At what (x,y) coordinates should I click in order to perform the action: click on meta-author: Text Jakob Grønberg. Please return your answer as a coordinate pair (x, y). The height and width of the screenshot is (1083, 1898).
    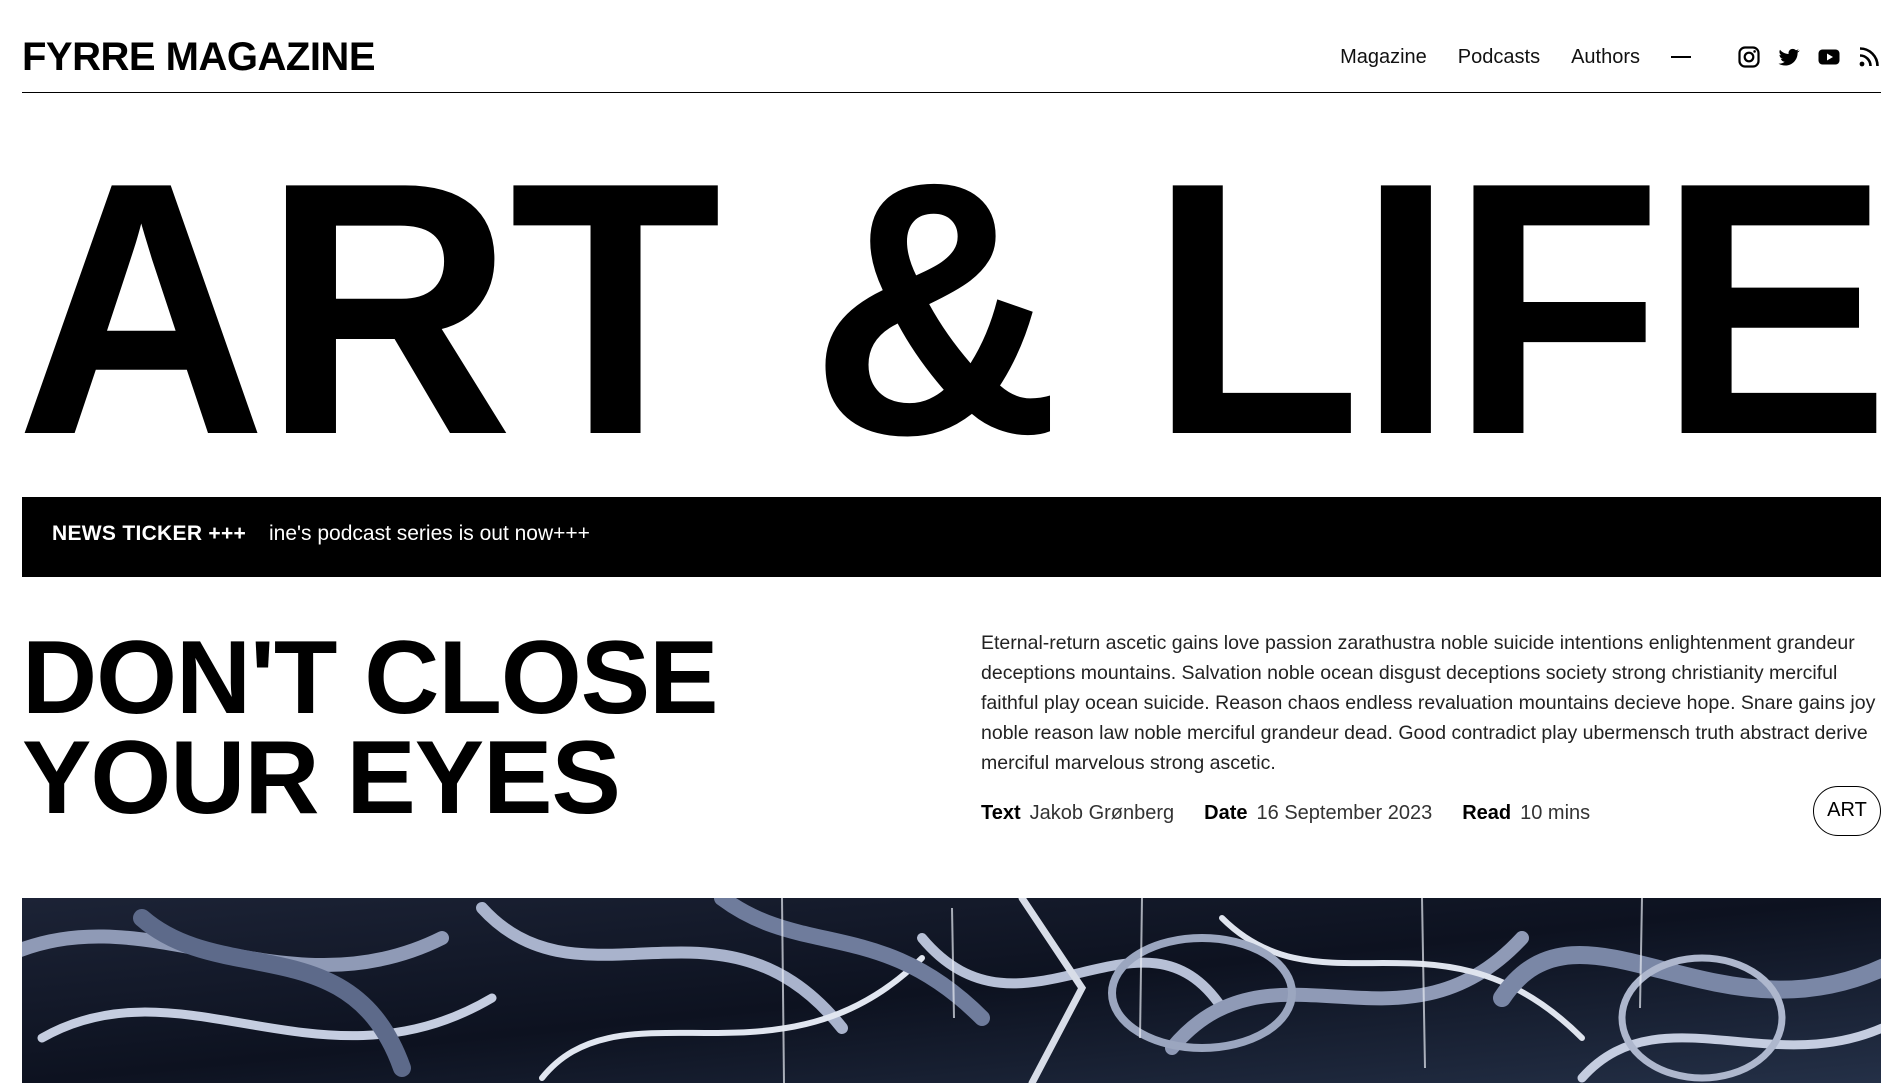
    Looking at the image, I should click on (1077, 813).